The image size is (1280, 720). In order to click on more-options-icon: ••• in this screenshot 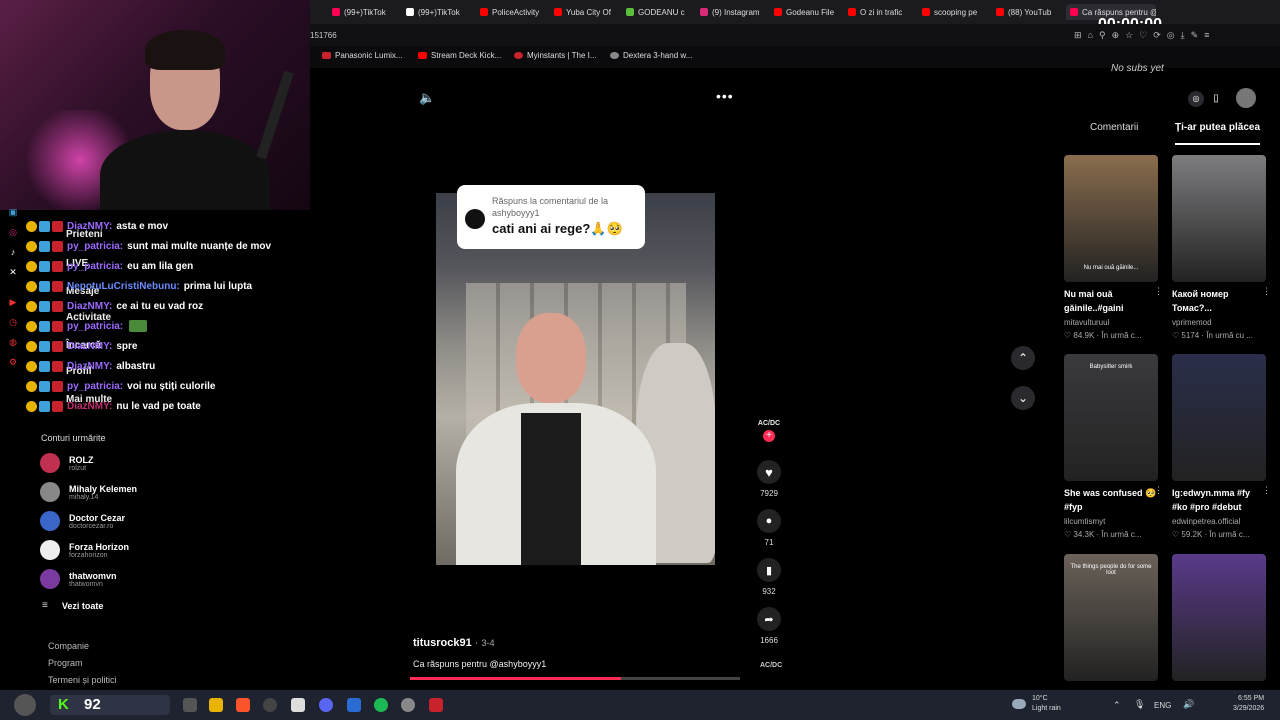, I will do `click(725, 96)`.